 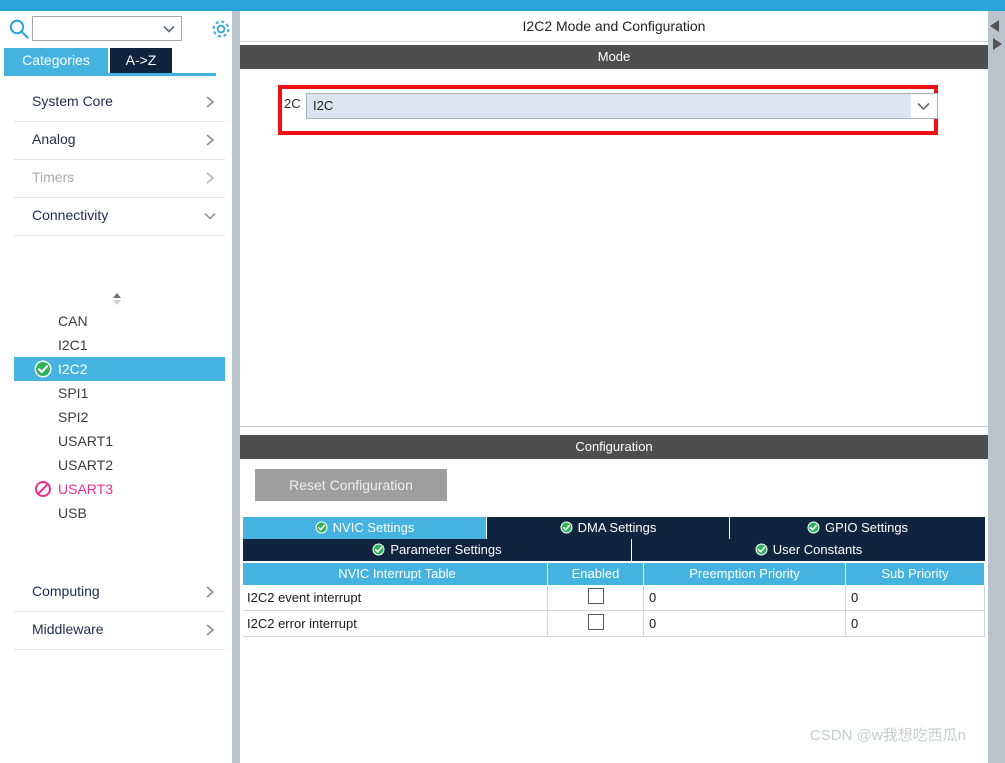 I want to click on peripheral-label: USART1, so click(x=85, y=441).